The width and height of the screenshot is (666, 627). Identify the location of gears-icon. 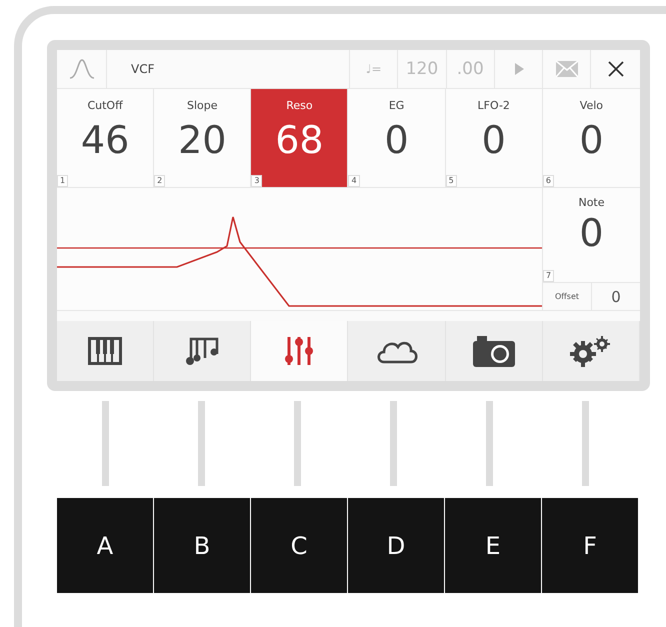
(590, 351).